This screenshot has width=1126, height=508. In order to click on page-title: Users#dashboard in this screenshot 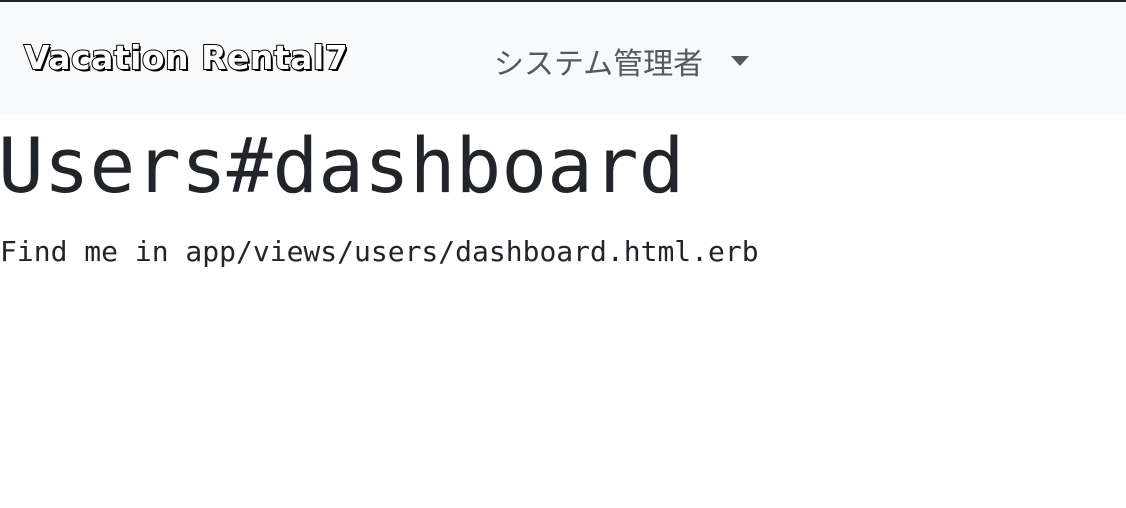, I will do `click(342, 165)`.